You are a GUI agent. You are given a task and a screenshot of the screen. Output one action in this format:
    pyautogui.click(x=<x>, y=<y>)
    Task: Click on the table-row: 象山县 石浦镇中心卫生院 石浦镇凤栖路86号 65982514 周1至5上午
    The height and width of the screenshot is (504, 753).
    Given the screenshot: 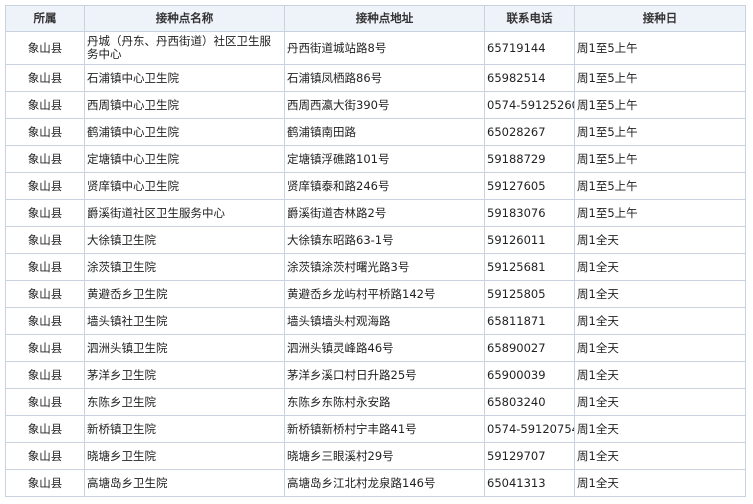 What is the action you would take?
    pyautogui.click(x=375, y=78)
    